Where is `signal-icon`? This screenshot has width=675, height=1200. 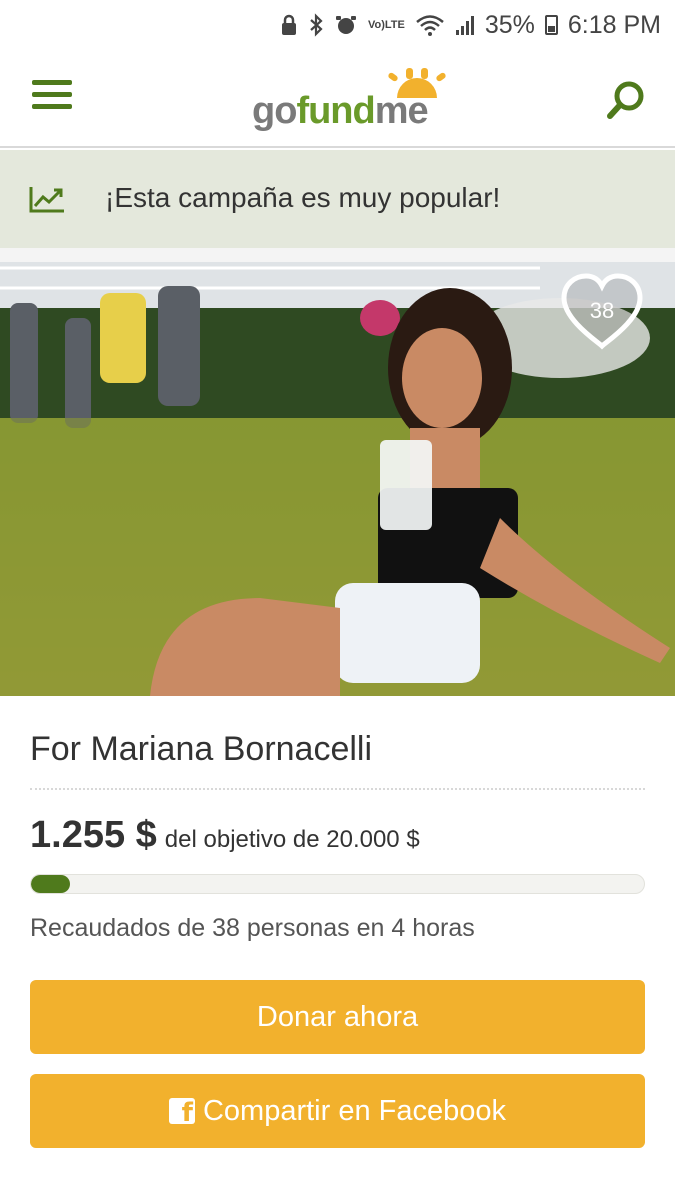
signal-icon is located at coordinates (465, 25).